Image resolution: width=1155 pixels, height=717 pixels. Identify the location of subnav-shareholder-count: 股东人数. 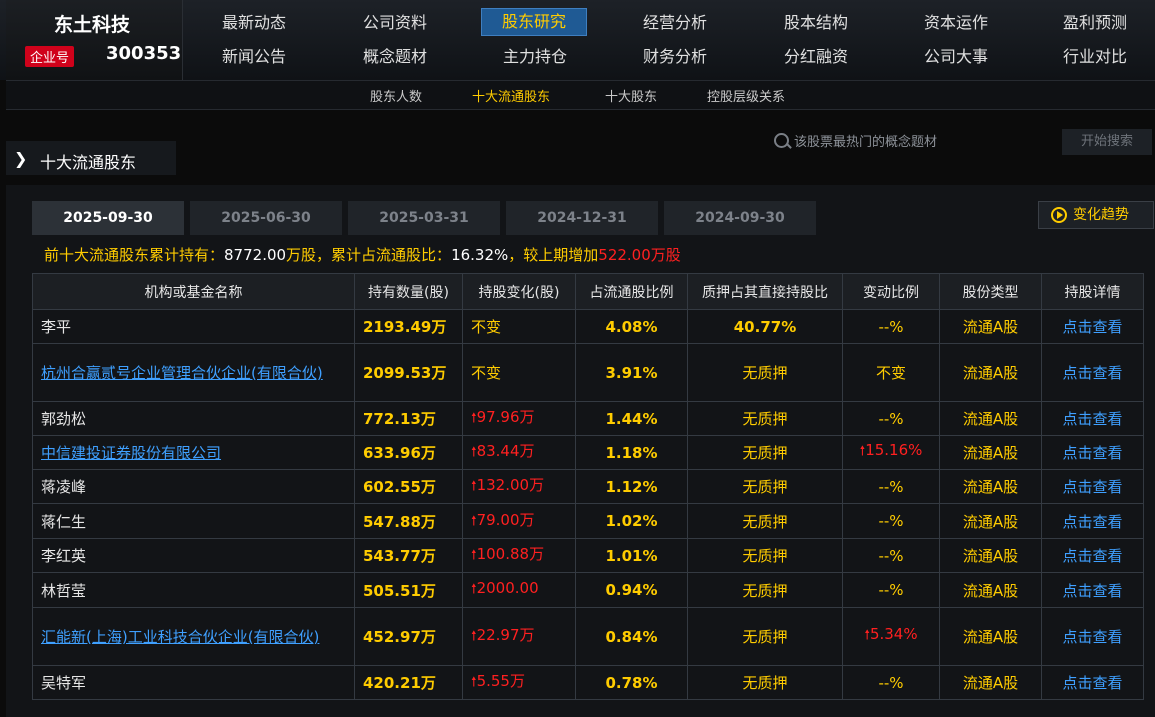
(396, 95).